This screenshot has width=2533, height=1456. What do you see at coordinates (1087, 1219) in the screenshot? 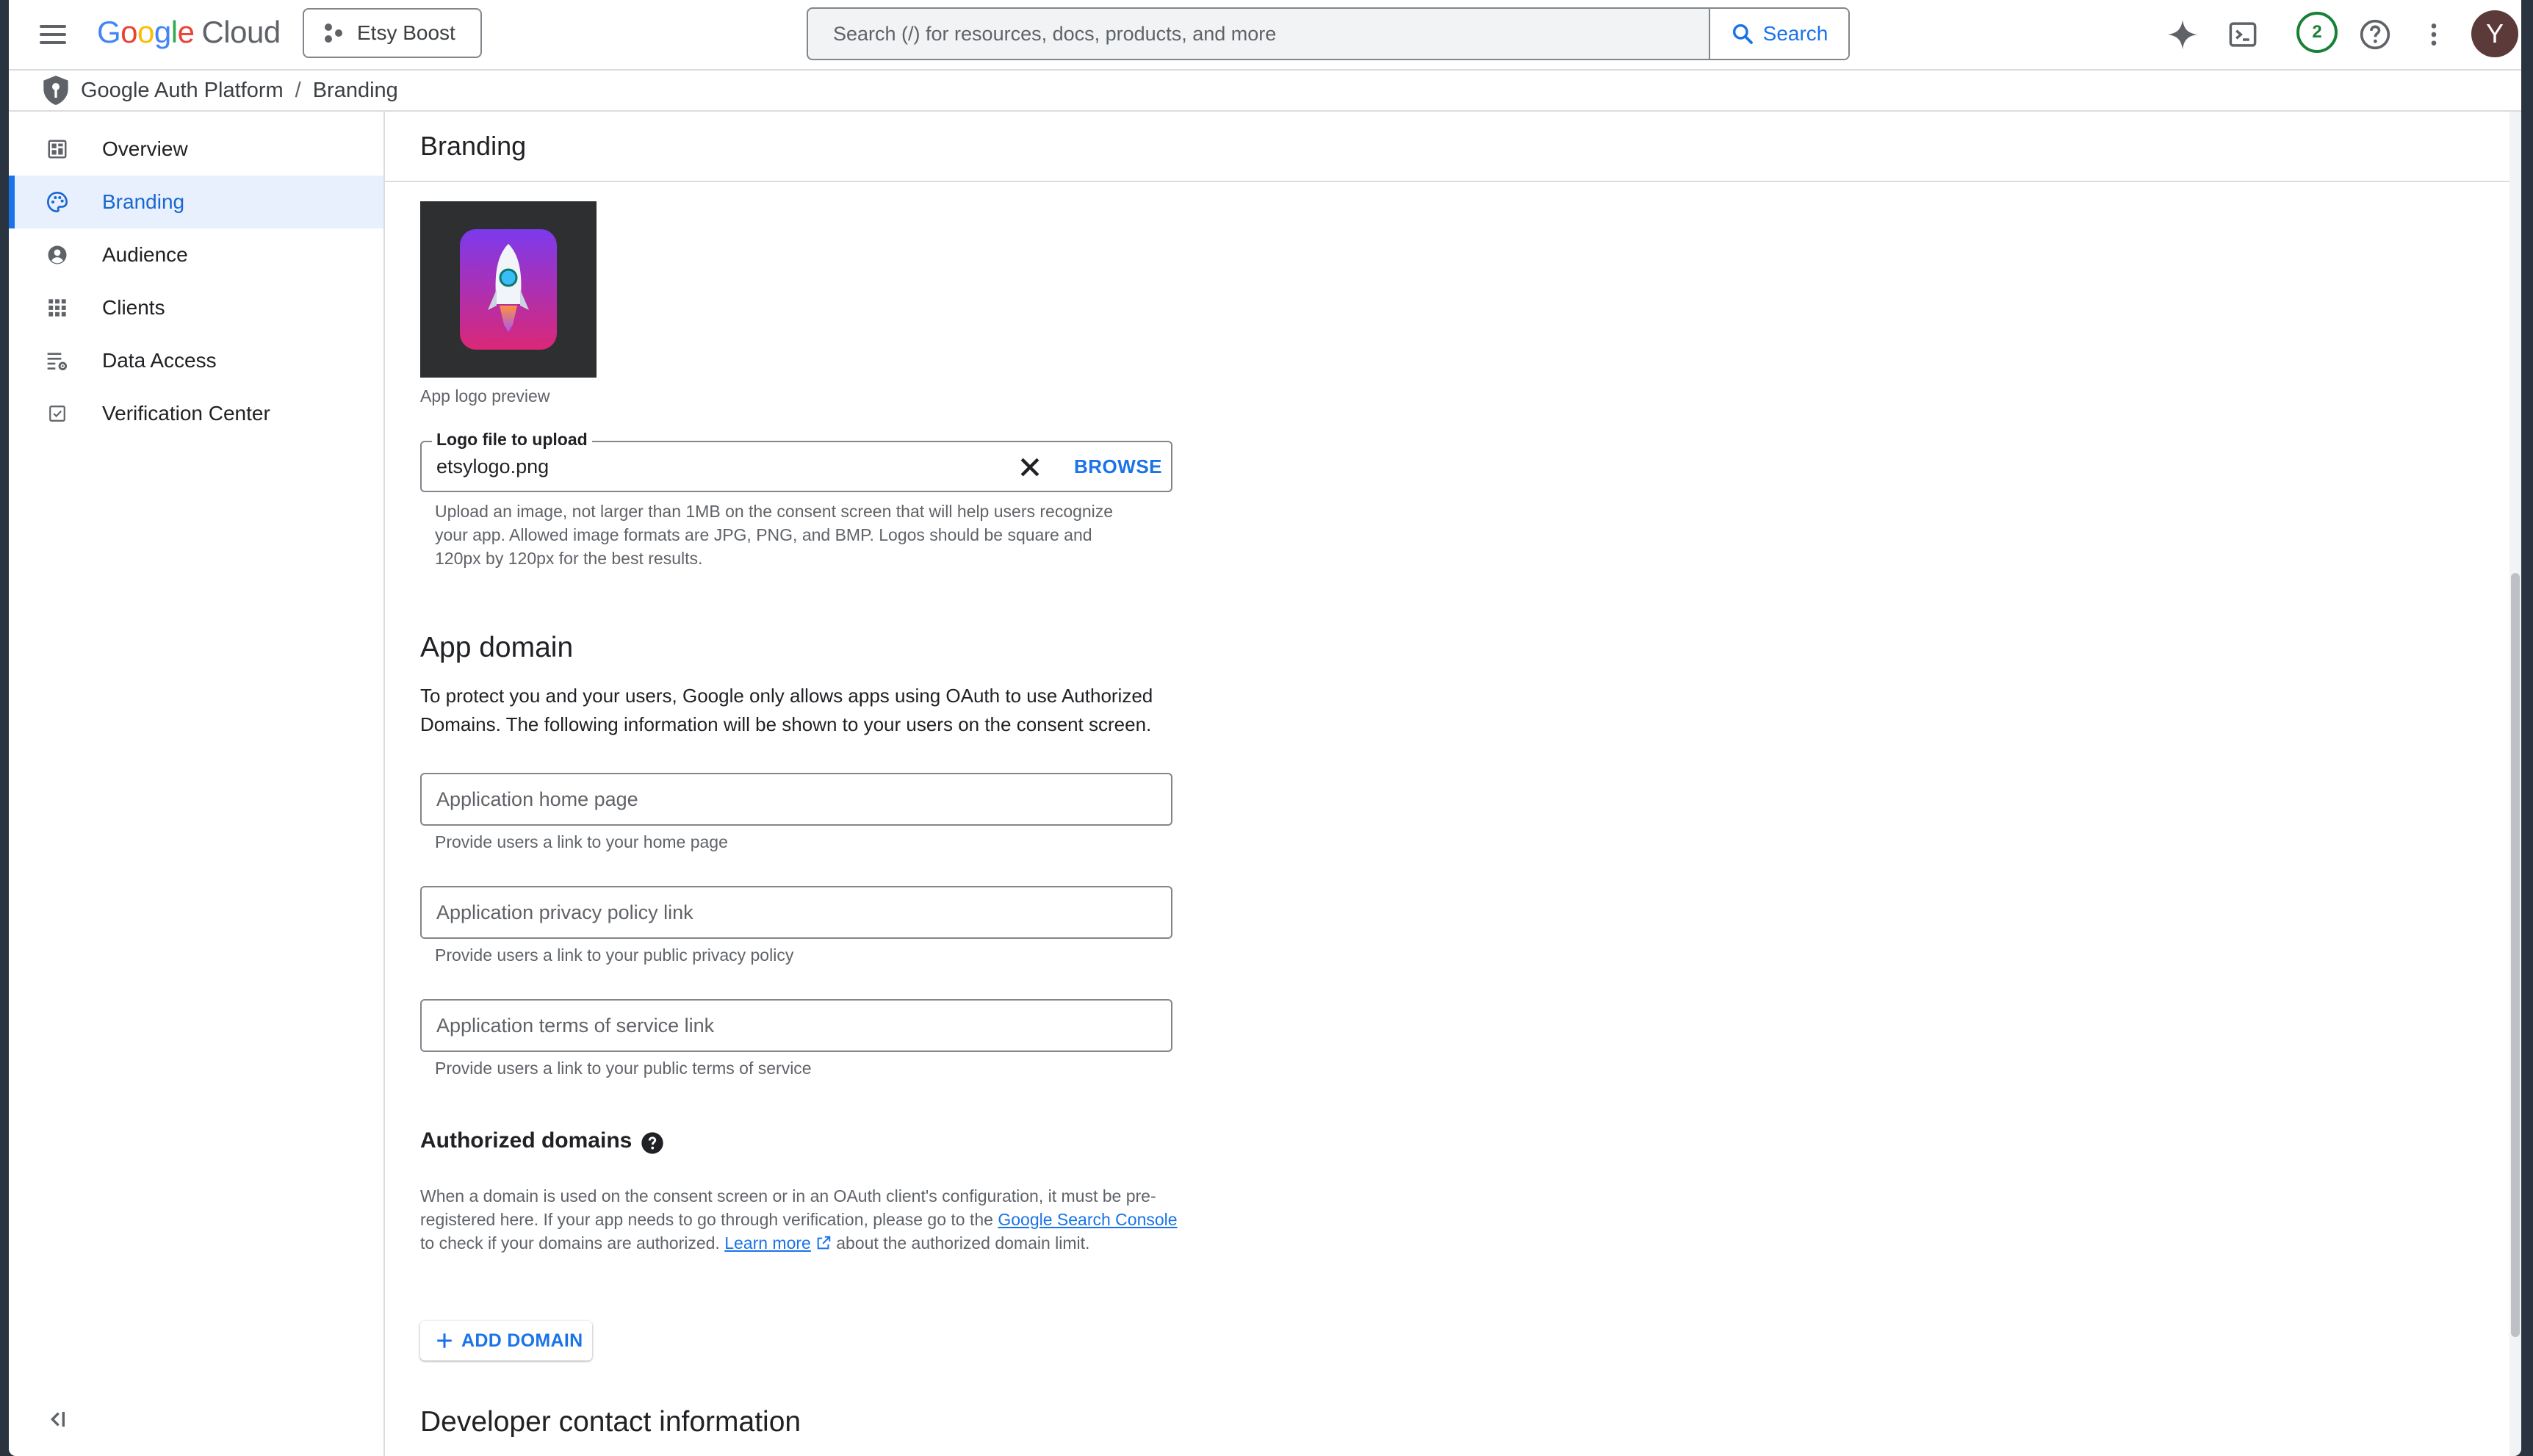
I see `google-search-console-link: Google Search Console` at bounding box center [1087, 1219].